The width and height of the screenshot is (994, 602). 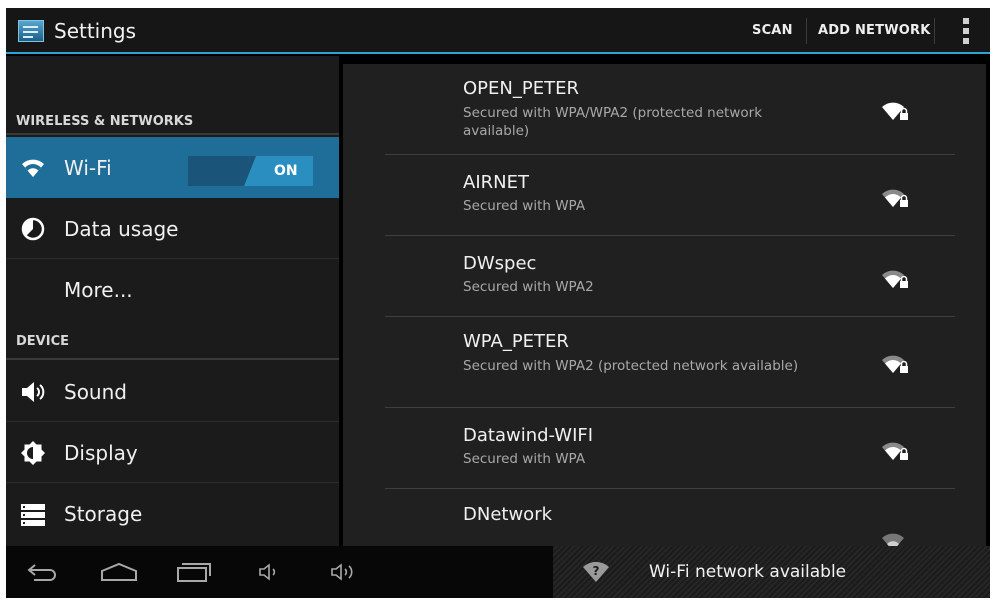 I want to click on section-header-device: DEVICE, so click(x=172, y=341).